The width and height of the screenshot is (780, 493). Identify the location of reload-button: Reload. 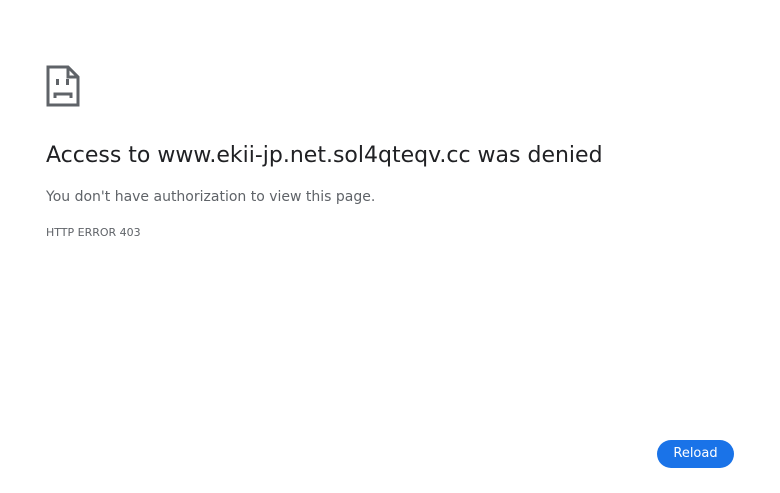
(695, 454).